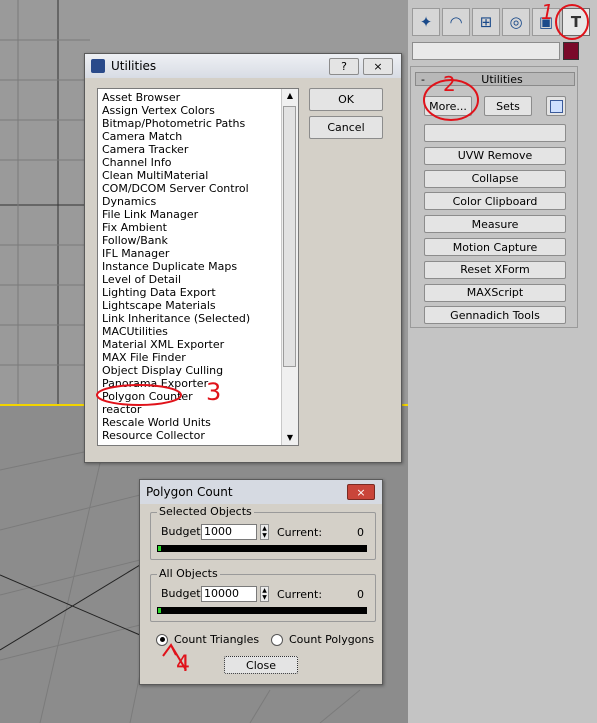 The image size is (597, 723). What do you see at coordinates (572, 22) in the screenshot?
I see `annotation-circle-utilities-tab` at bounding box center [572, 22].